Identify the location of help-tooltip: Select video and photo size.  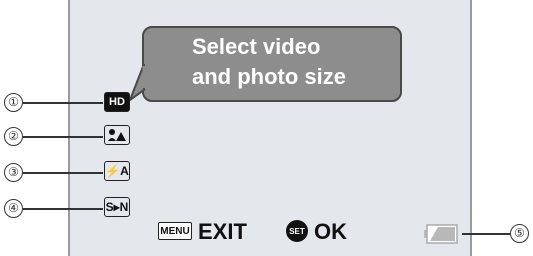
(272, 64).